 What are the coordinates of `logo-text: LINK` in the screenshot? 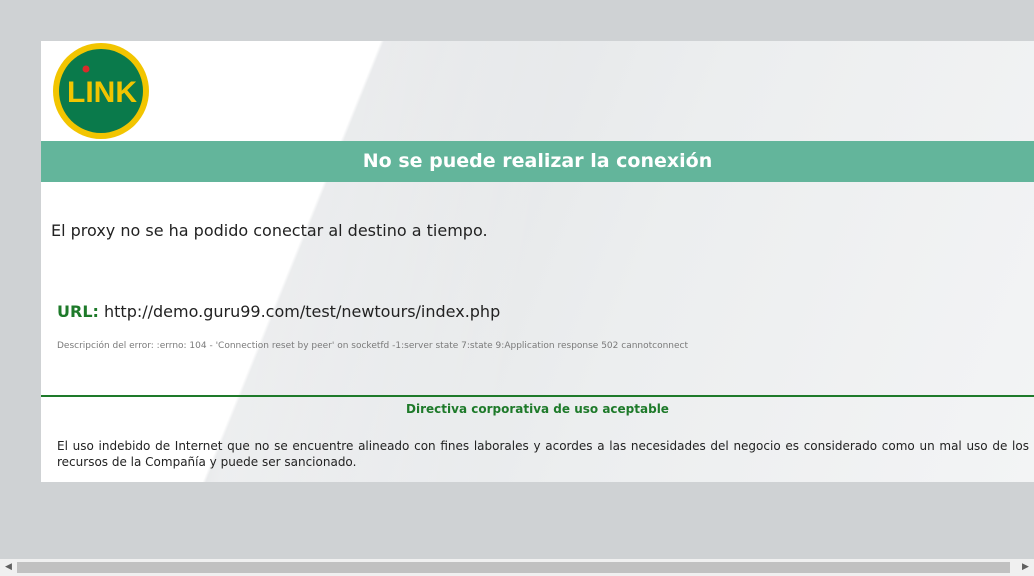 It's located at (102, 92).